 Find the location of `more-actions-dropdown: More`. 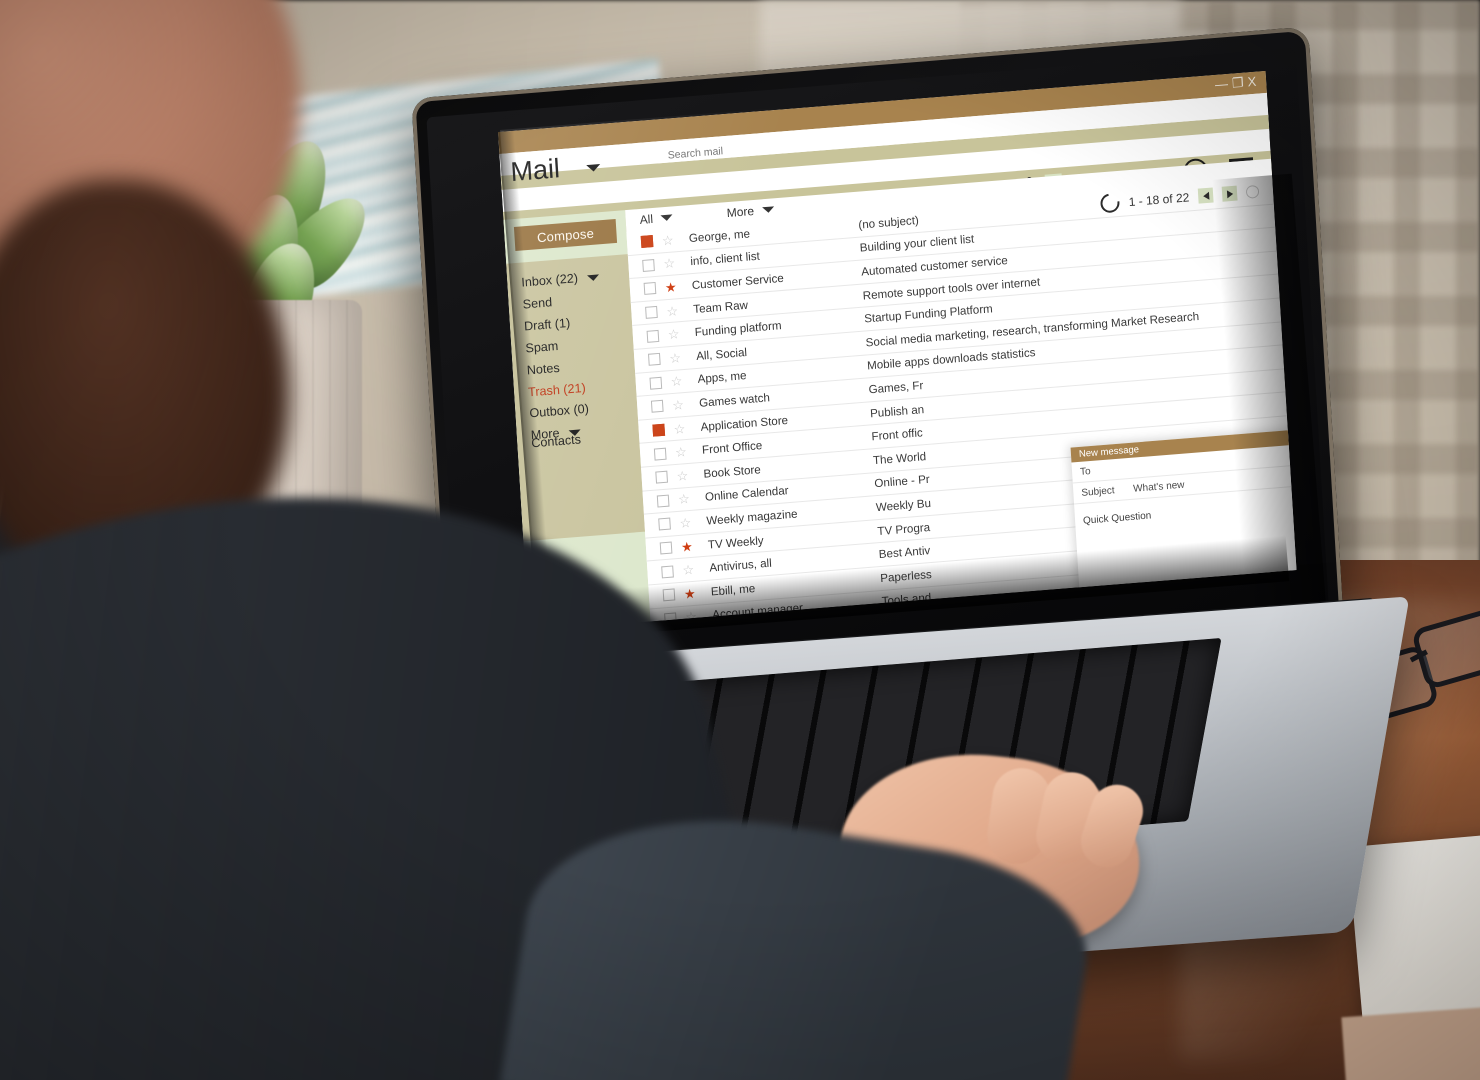

more-actions-dropdown: More is located at coordinates (750, 211).